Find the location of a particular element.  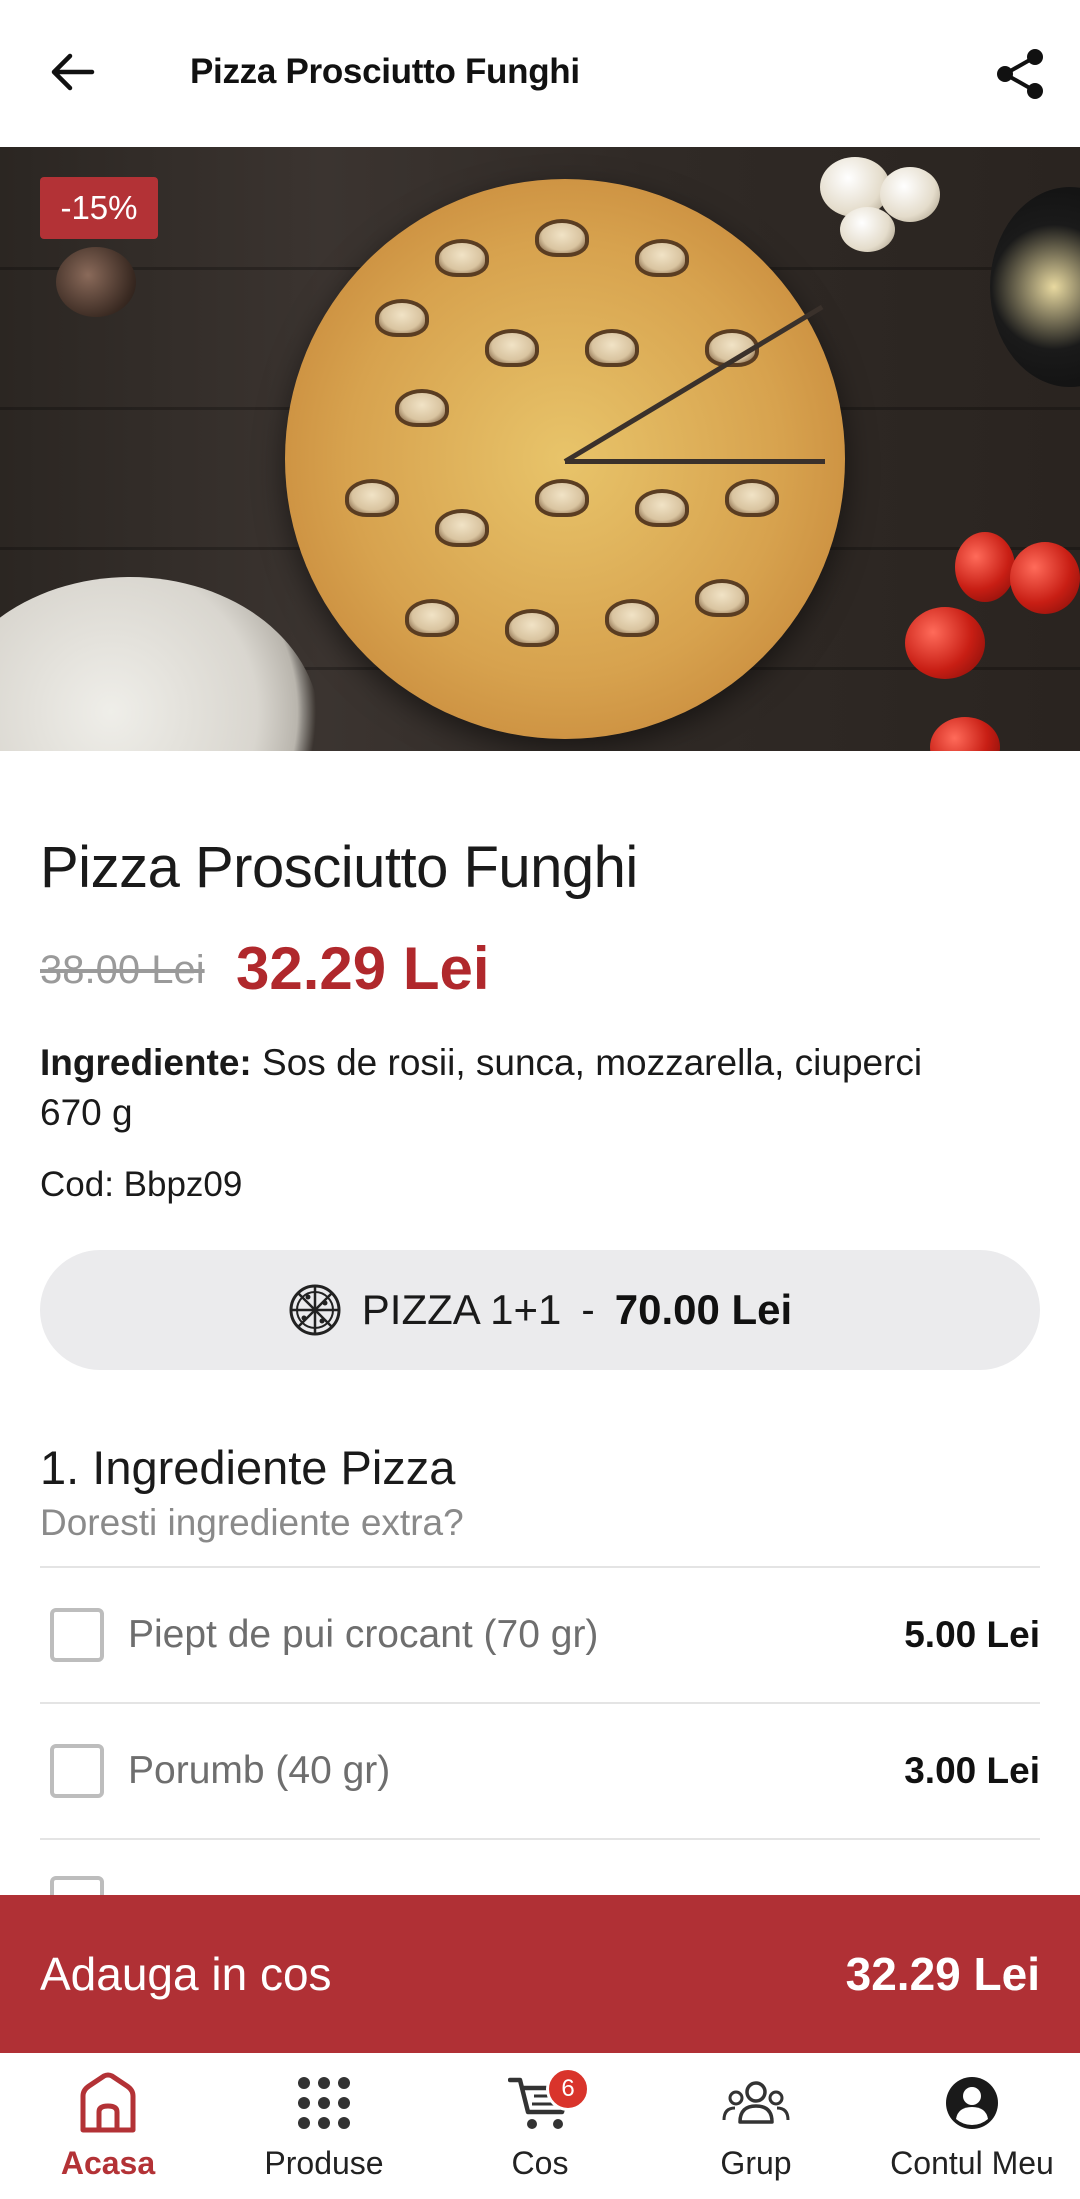

nav-label: Acasa is located at coordinates (108, 2163).